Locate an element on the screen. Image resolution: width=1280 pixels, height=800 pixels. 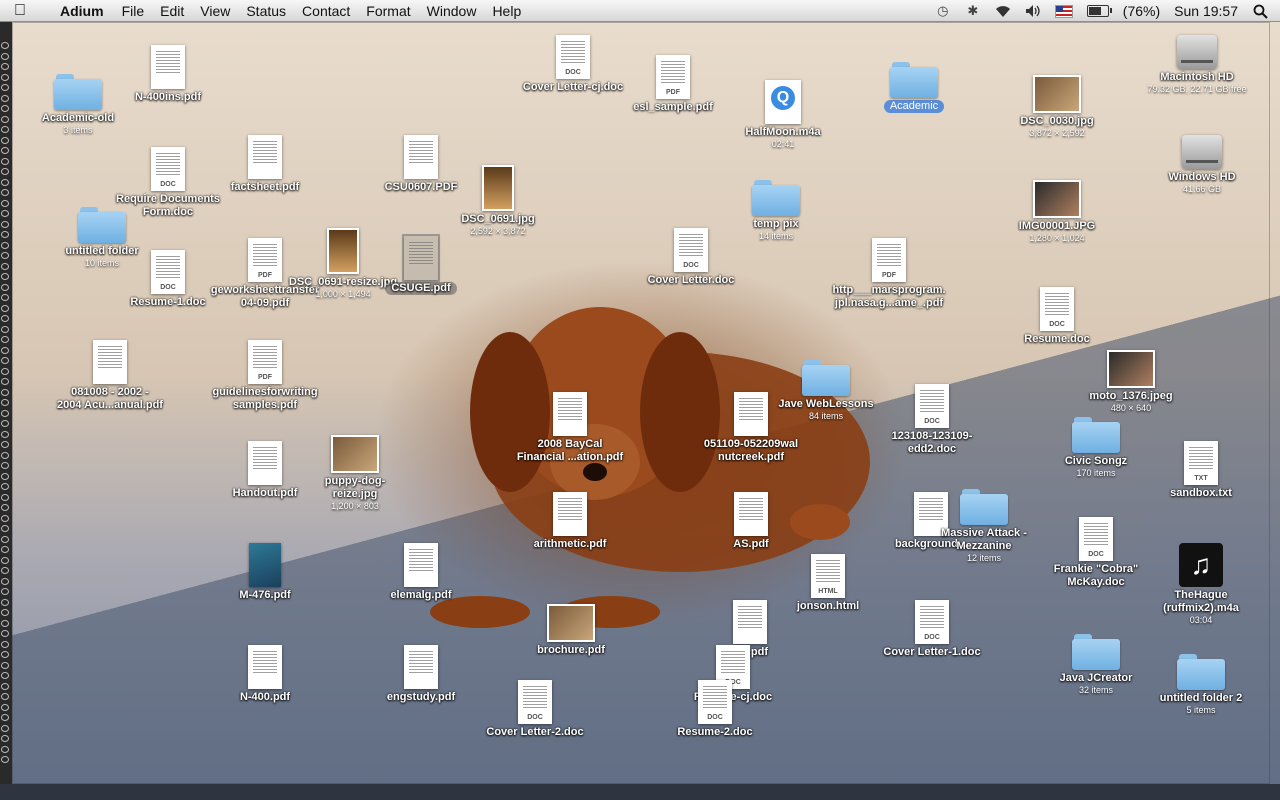
desktop-icon: Massive Attack - Mezzanine 12 items is located at coordinates (984, 525).